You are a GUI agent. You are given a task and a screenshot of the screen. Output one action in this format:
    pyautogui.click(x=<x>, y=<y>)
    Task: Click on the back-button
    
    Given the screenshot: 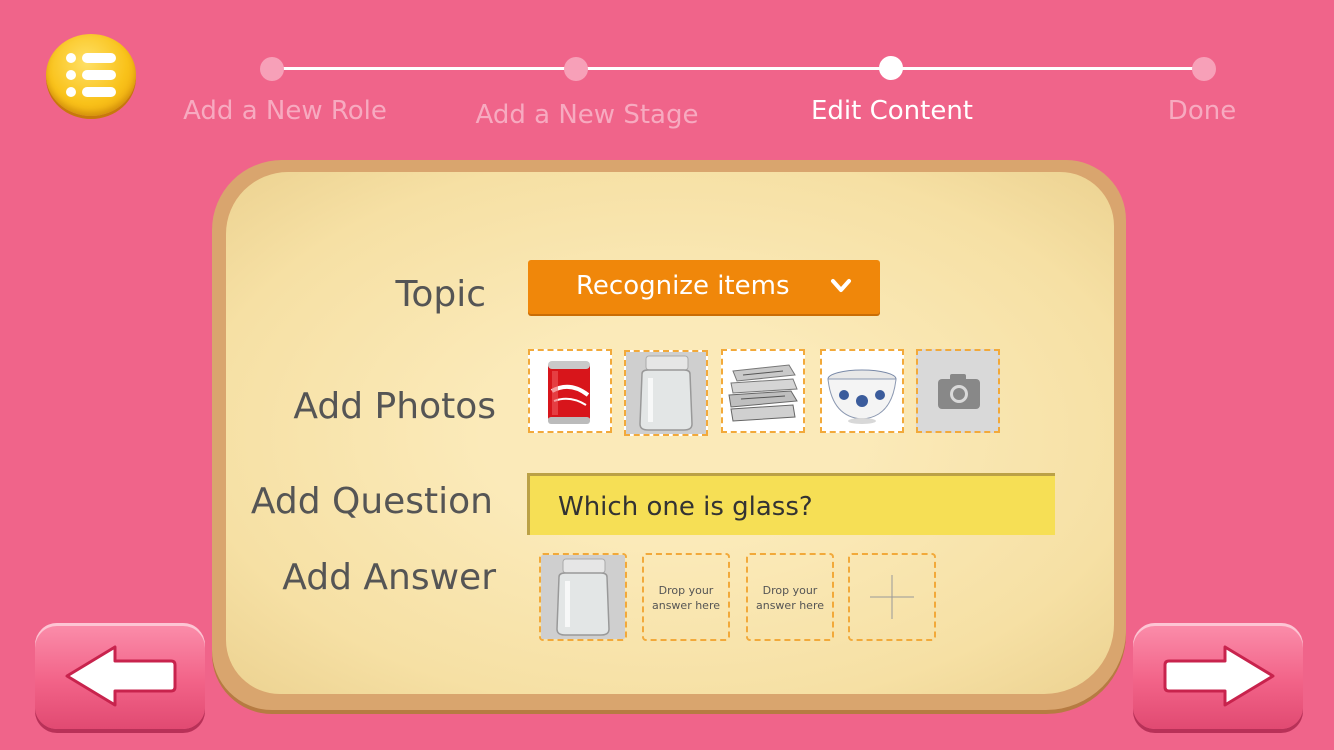 What is the action you would take?
    pyautogui.click(x=120, y=676)
    